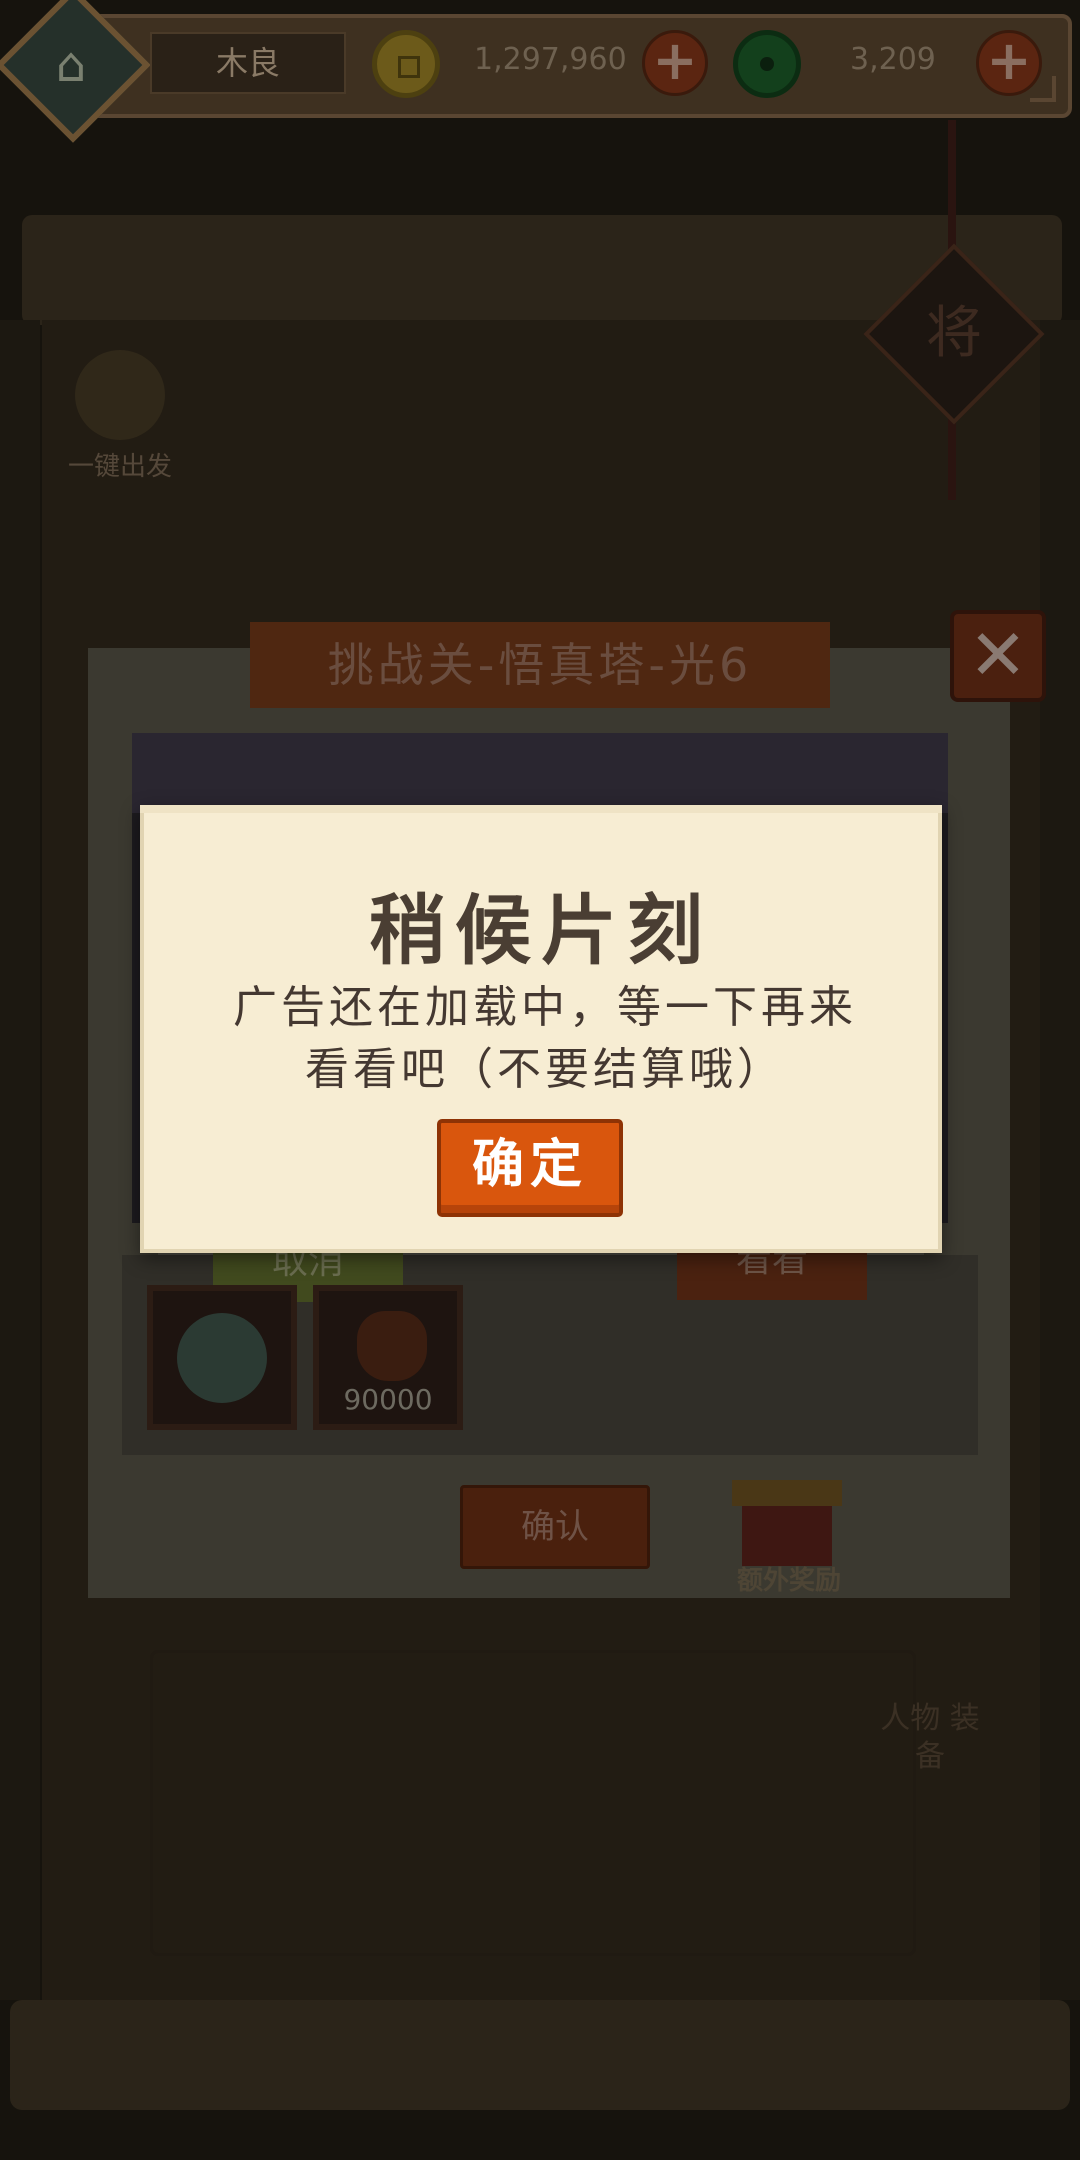  Describe the element at coordinates (788, 1581) in the screenshot. I see `bonus-reward-label: 额外奖励` at that location.